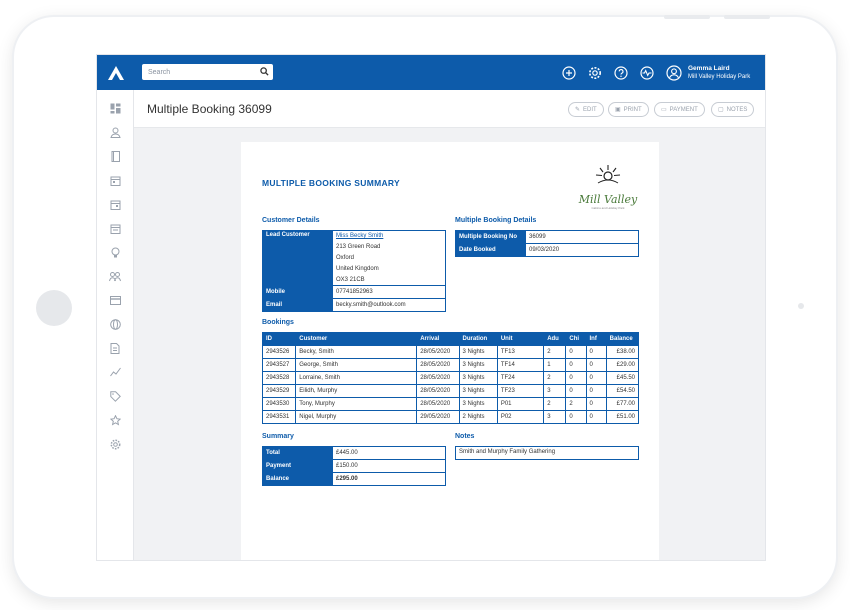 Image resolution: width=850 pixels, height=610 pixels. I want to click on user-park: Mill Valley Holiday Park, so click(719, 76).